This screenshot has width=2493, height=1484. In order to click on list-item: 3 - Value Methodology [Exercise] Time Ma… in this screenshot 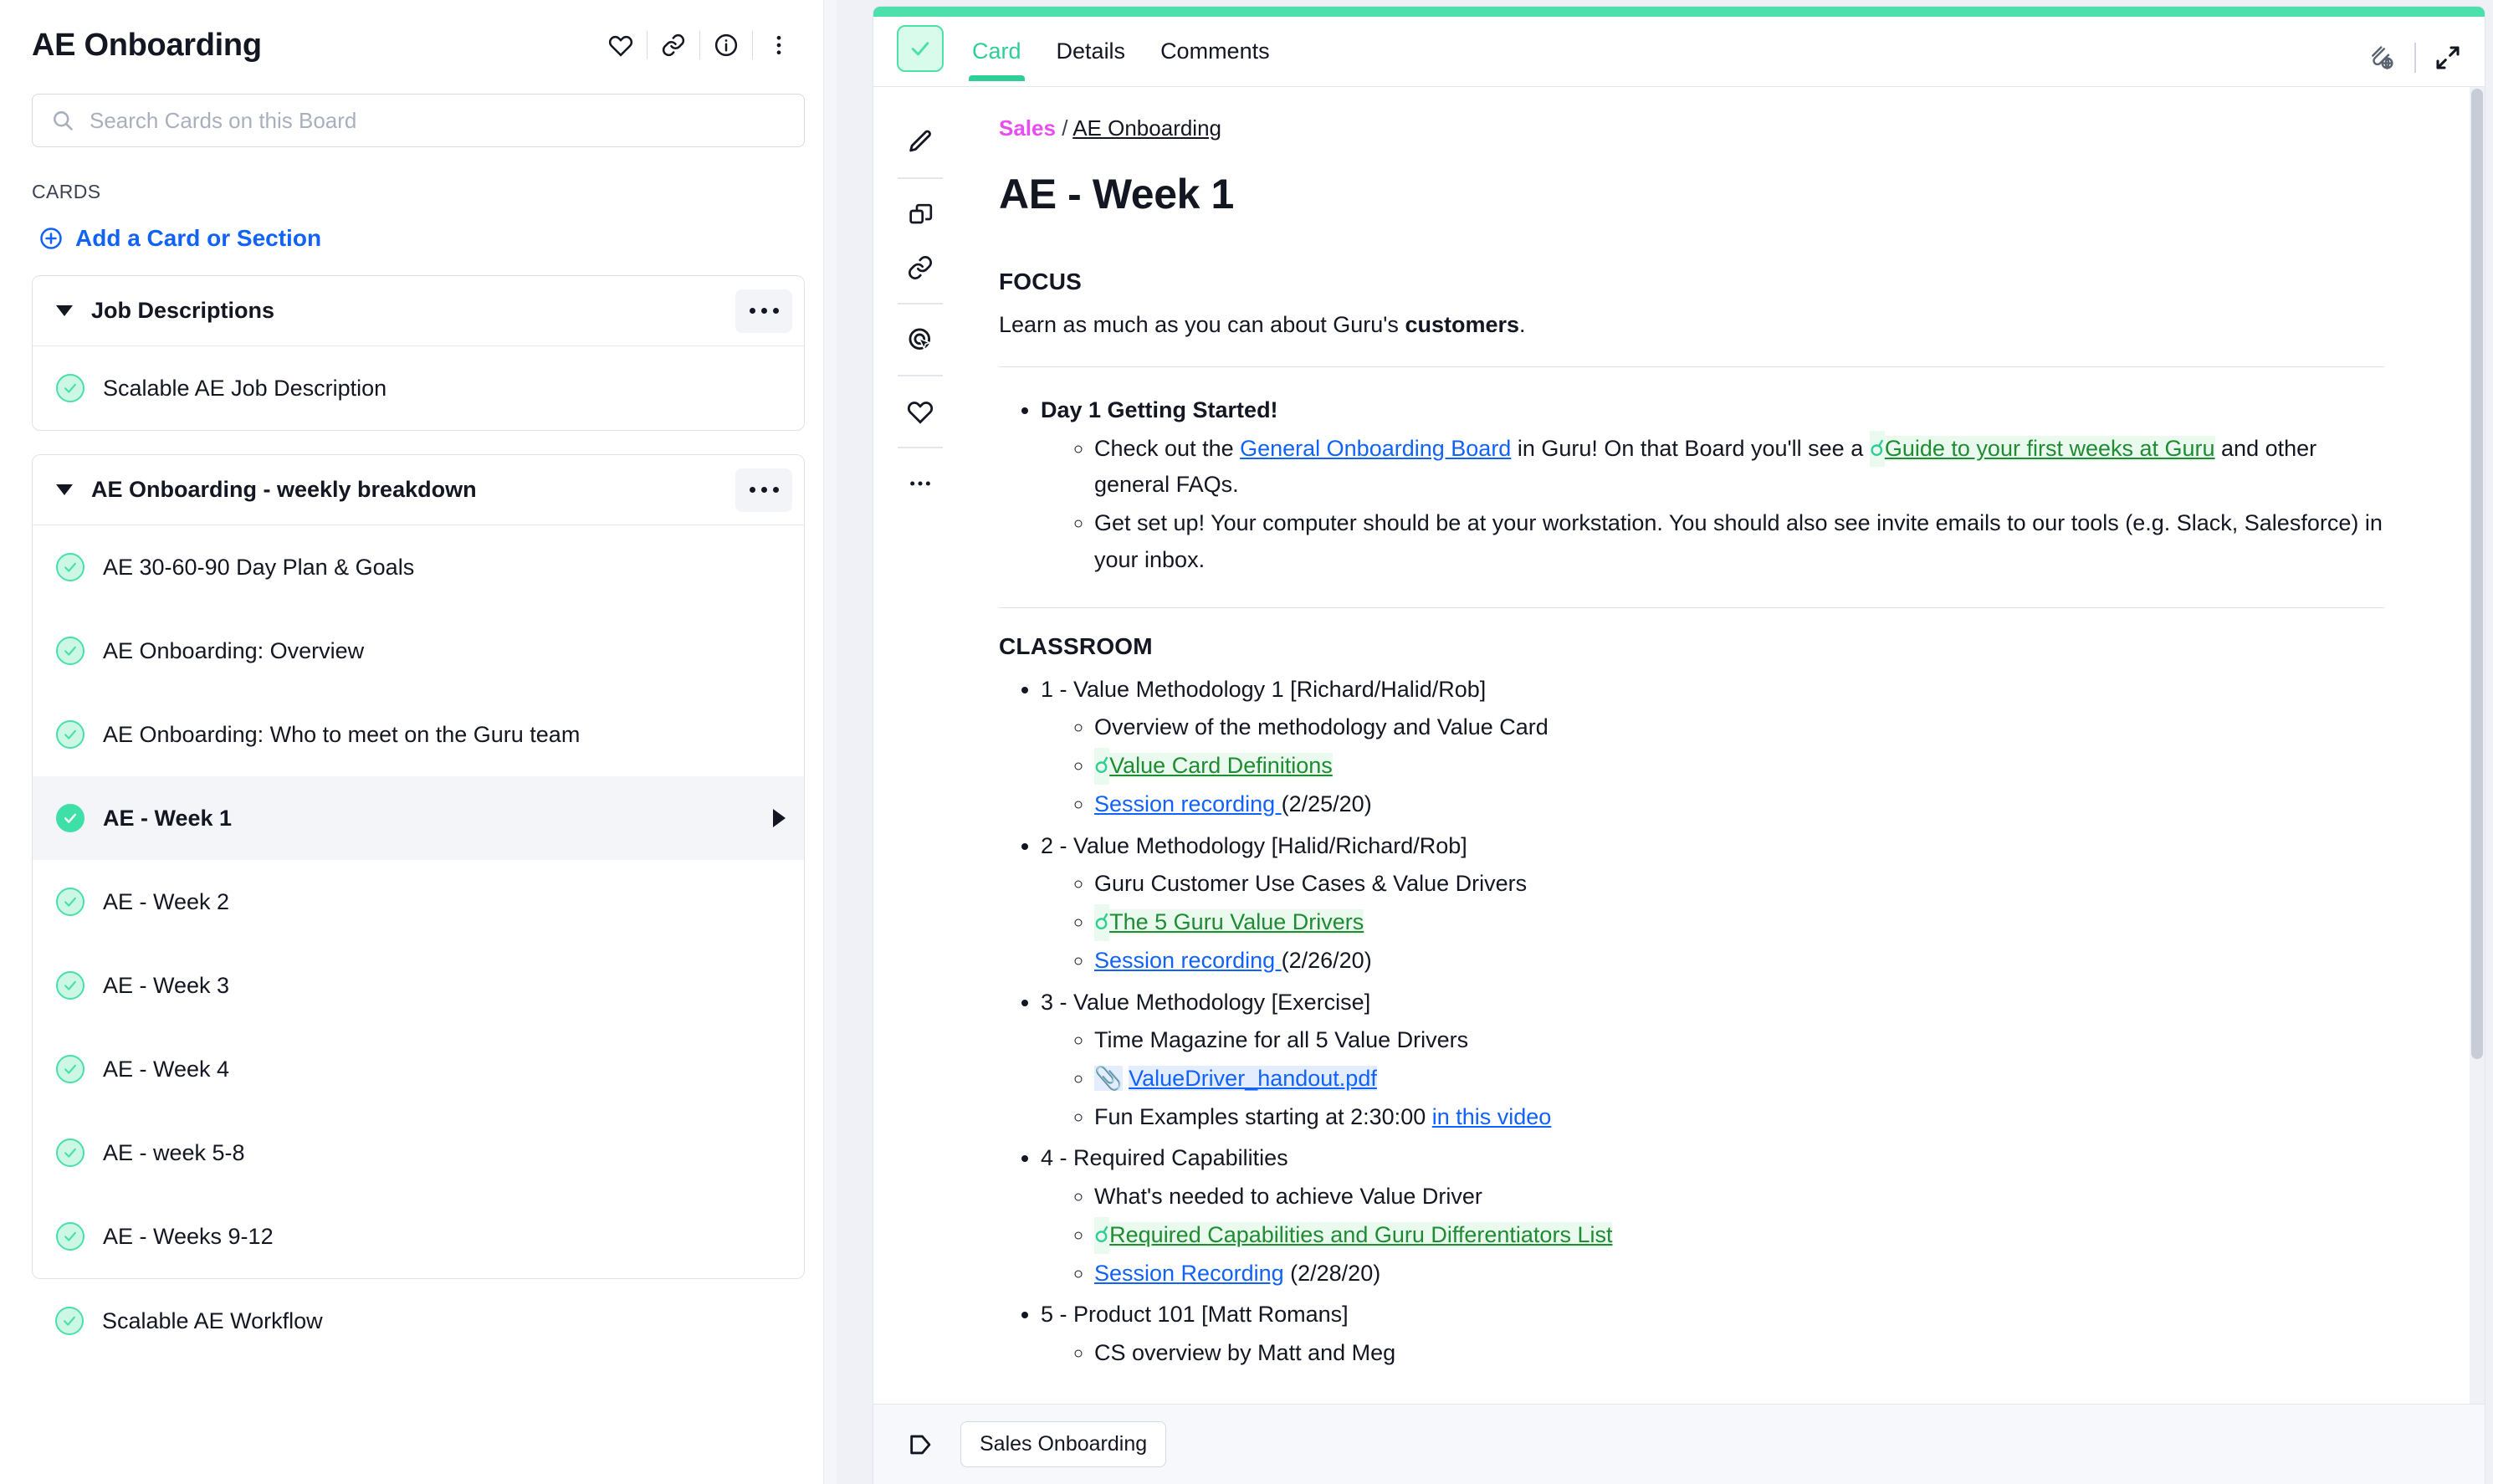, I will do `click(1712, 1060)`.